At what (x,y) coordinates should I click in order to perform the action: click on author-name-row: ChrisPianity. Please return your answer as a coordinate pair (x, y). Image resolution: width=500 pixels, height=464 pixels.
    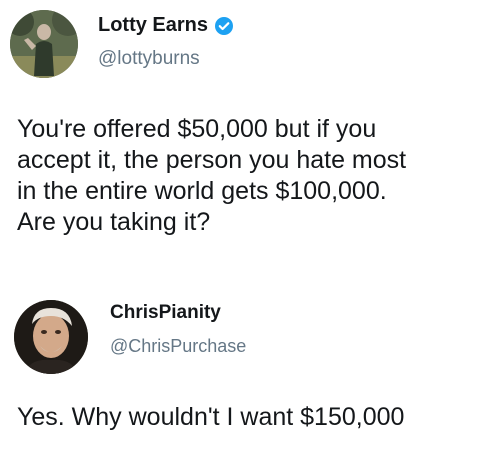
    Looking at the image, I should click on (165, 313).